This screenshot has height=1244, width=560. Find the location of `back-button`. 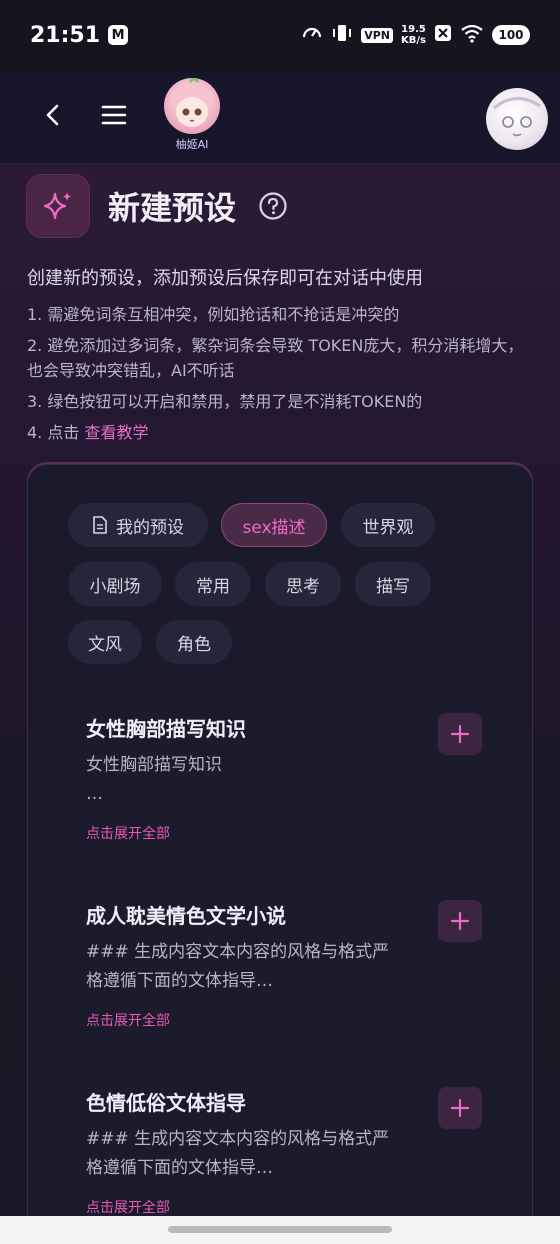

back-button is located at coordinates (53, 115).